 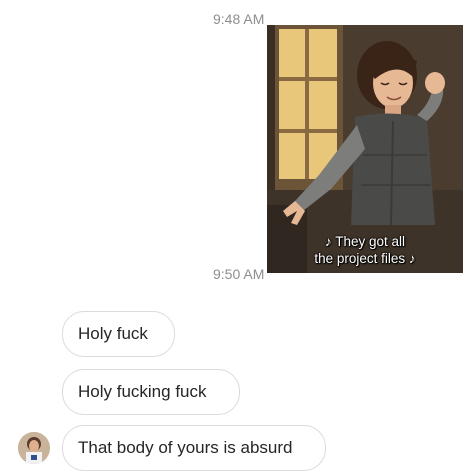 What do you see at coordinates (365, 241) in the screenshot?
I see `caption-line: ♪ They got all` at bounding box center [365, 241].